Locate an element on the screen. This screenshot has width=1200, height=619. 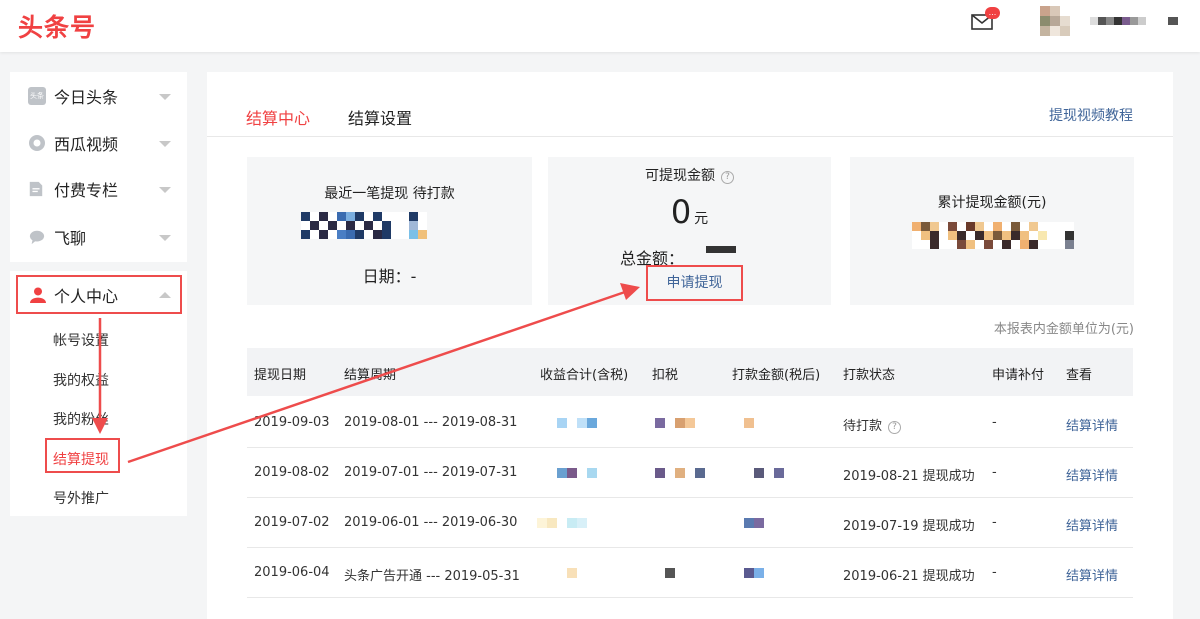
sidebar-item-feiliao: 飞聊 is located at coordinates (98, 237).